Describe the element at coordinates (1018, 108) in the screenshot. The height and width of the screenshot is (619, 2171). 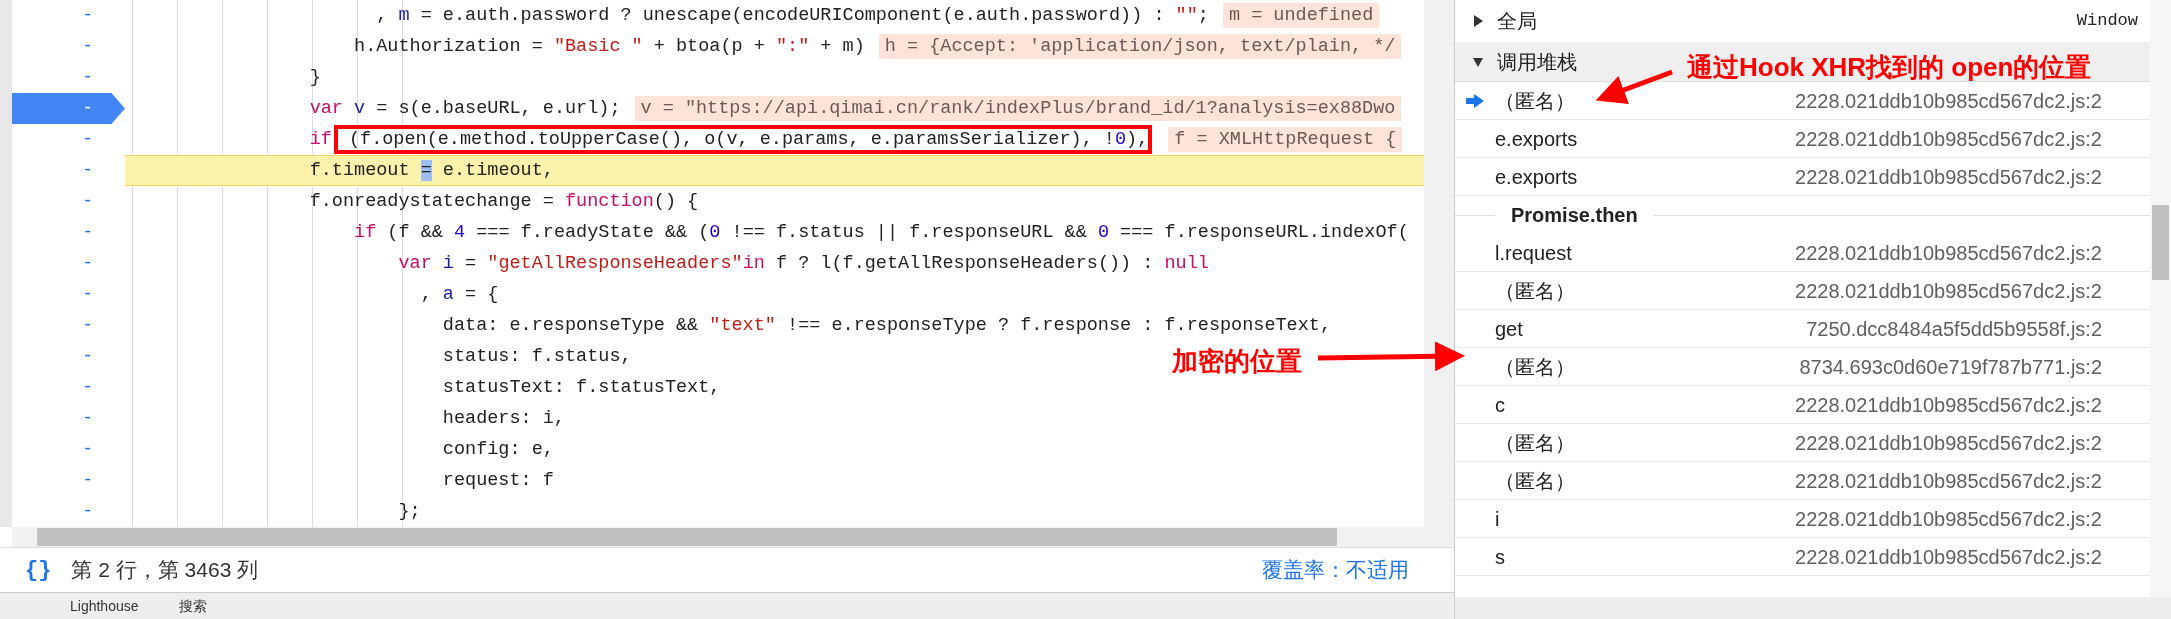
I see `inline-value: v = "https://api.qimai.cn/rank/indexPlus/brand_id/1?analysis=ex88Dwo` at that location.